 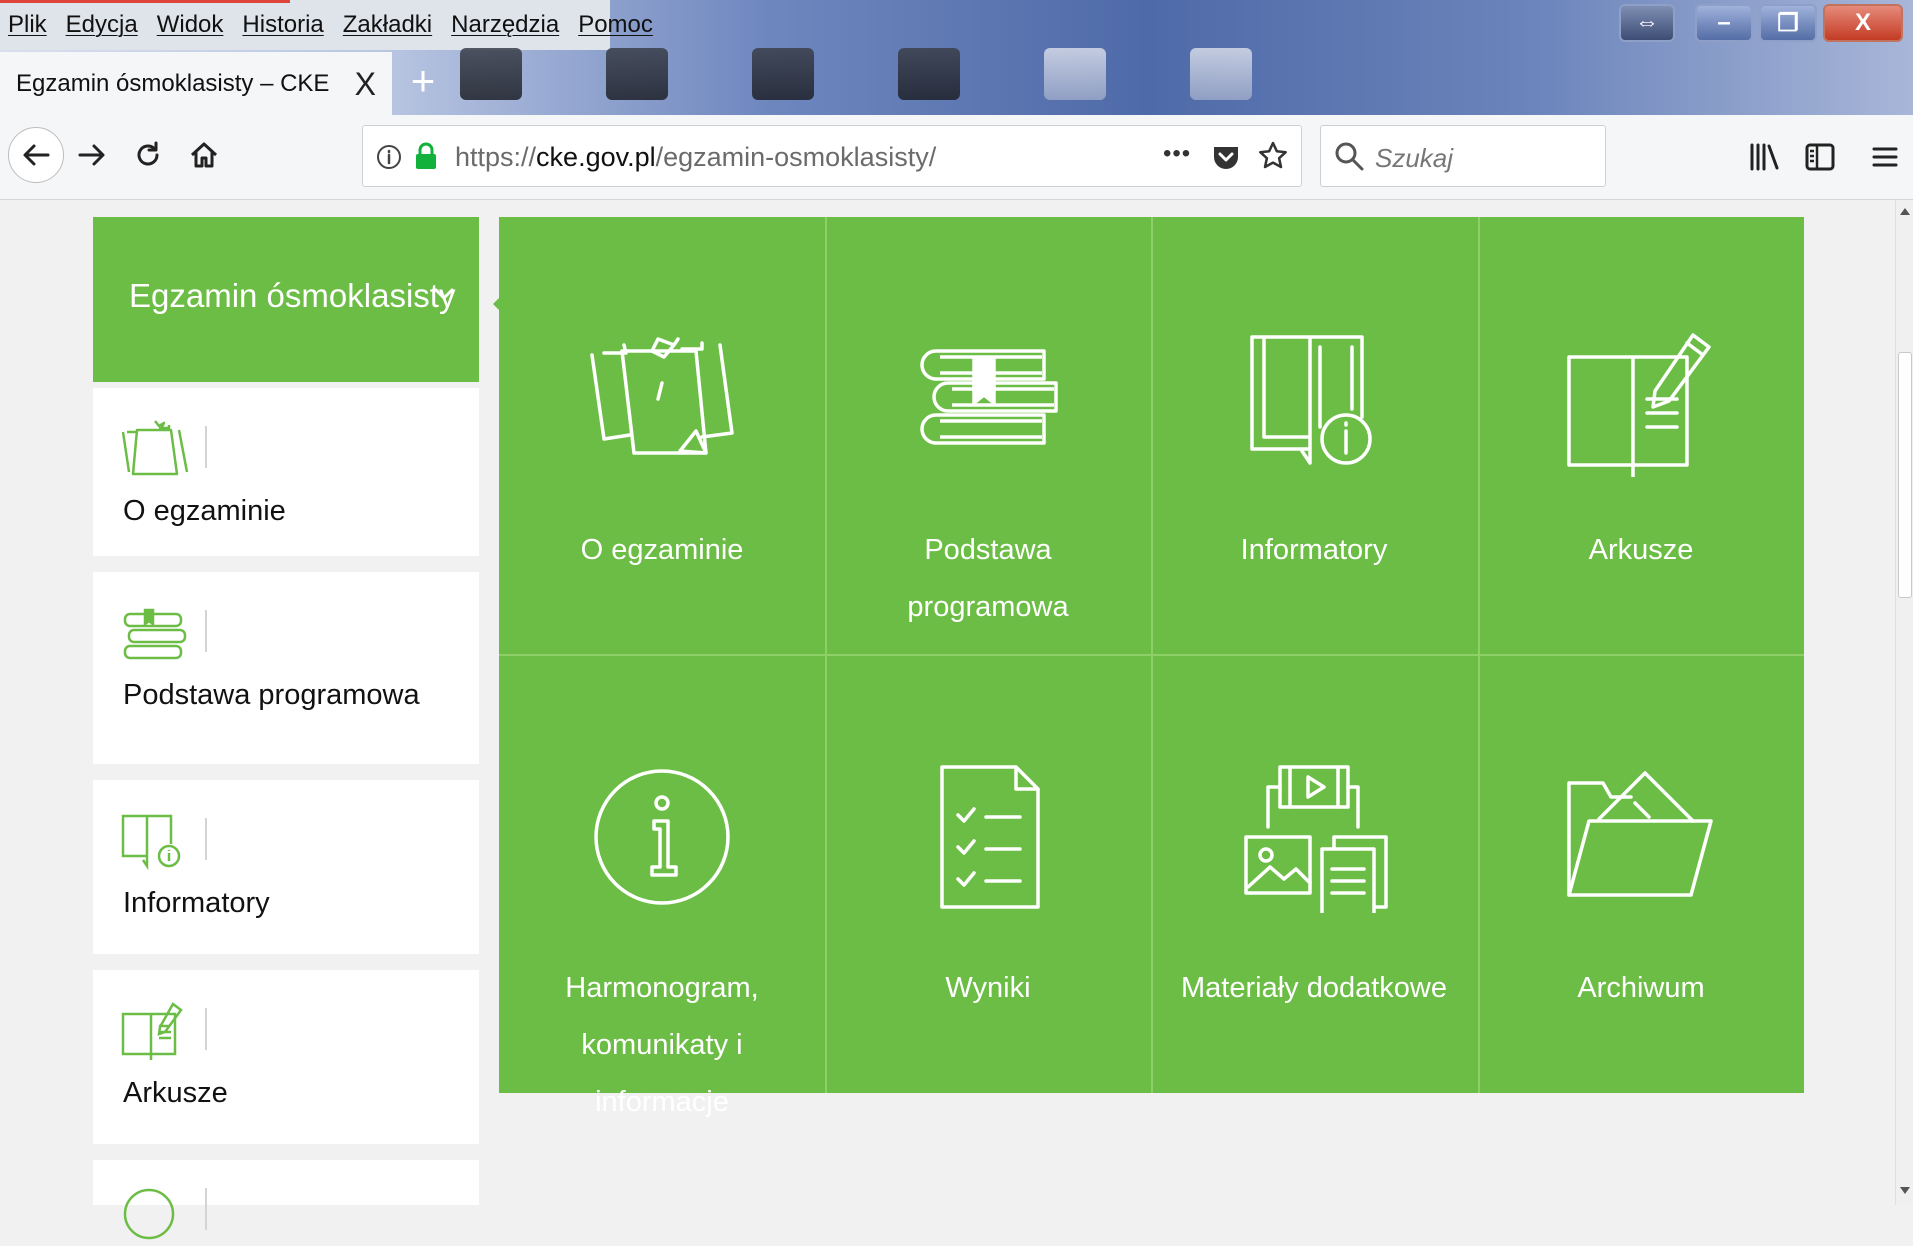 I want to click on folder-icon, so click(x=1640, y=834).